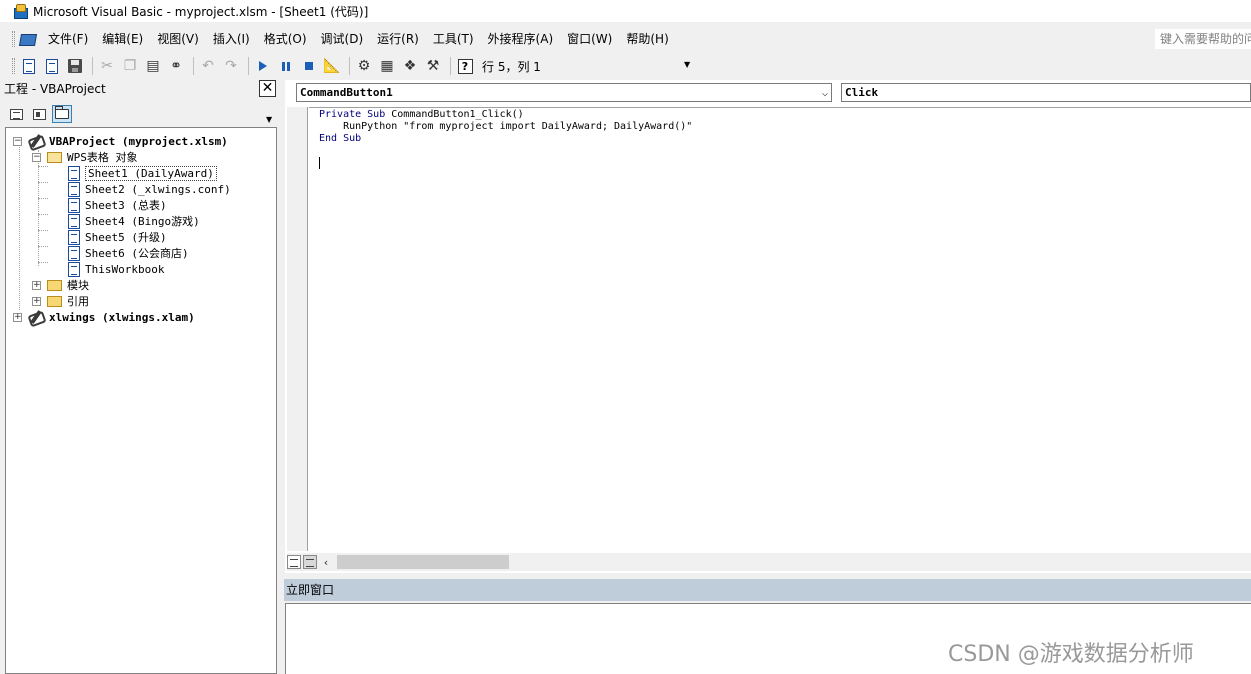  Describe the element at coordinates (825, 93) in the screenshot. I see `chevron-down-icon: ⌵` at that location.